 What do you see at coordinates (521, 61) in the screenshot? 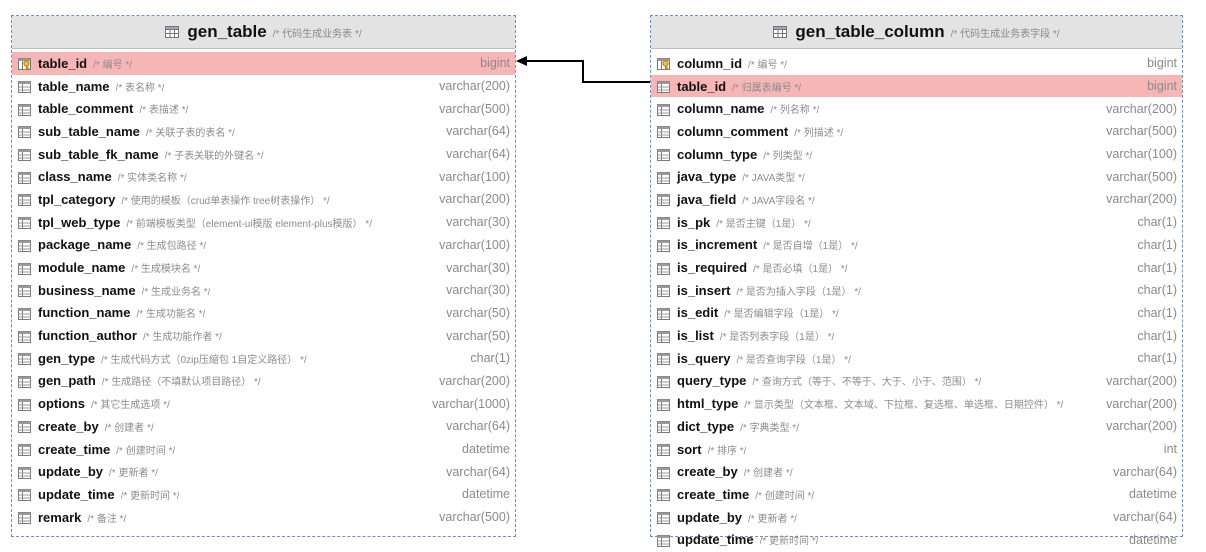
I see `relationship-arrowhead` at bounding box center [521, 61].